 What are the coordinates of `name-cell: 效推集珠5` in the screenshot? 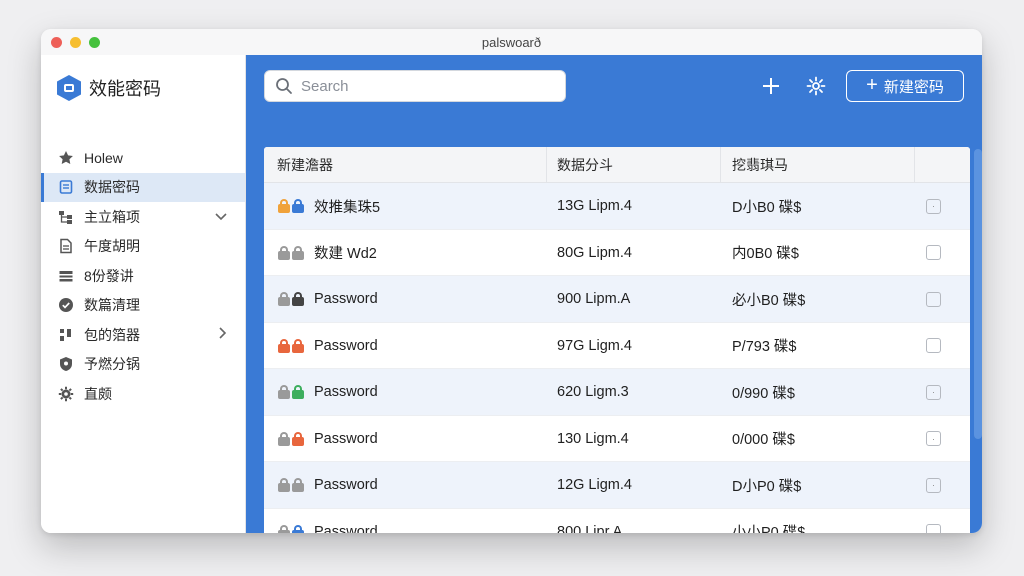 It's located at (329, 206).